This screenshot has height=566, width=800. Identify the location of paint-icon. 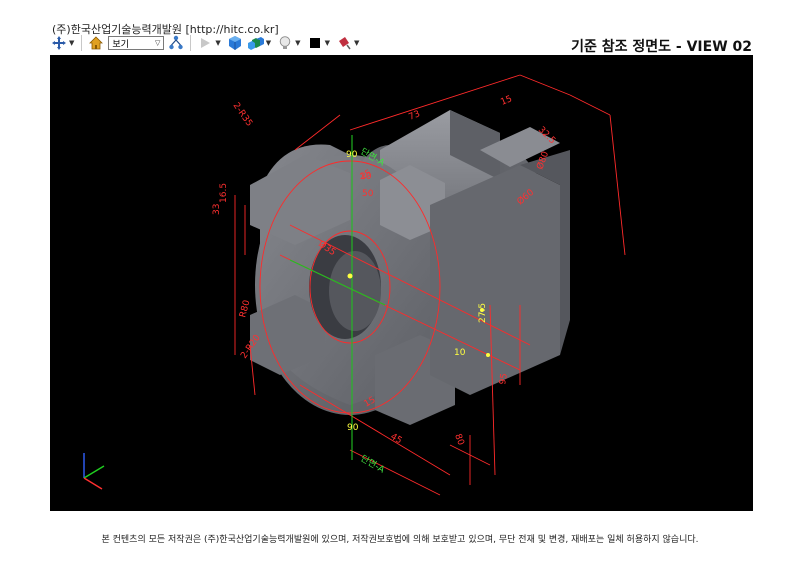
(344, 43).